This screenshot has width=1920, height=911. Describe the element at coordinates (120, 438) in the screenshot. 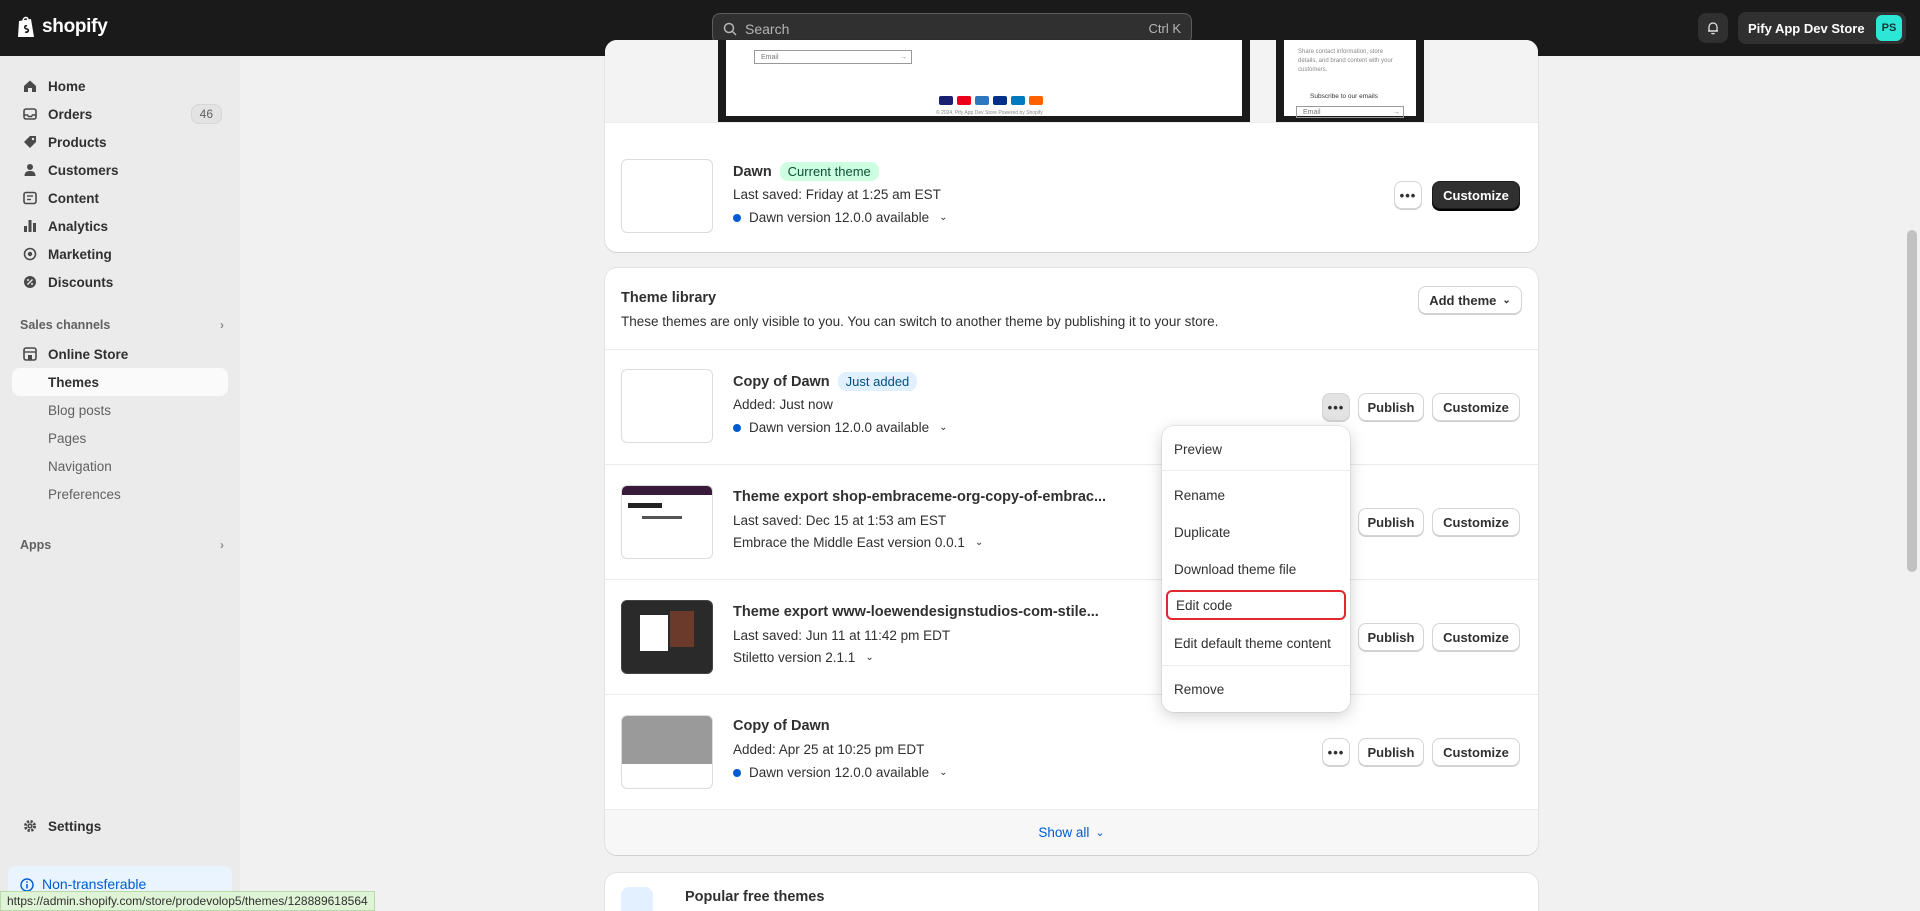

I see `sidebar-item-pages: Pages` at that location.